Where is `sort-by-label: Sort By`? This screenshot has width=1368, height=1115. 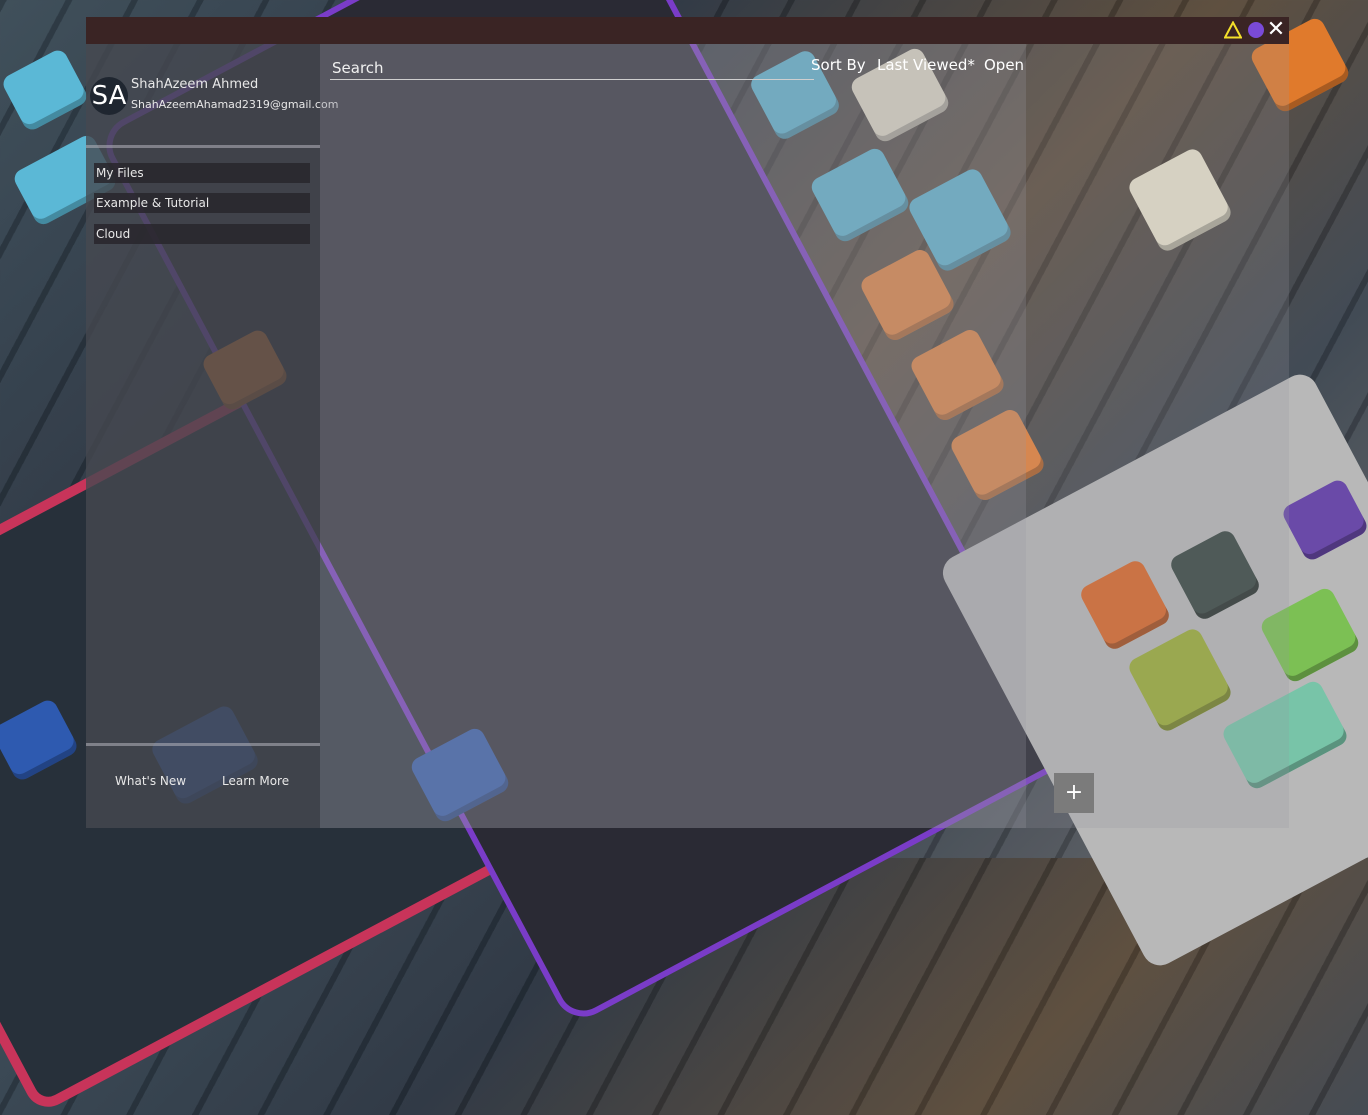
sort-by-label: Sort By is located at coordinates (838, 65).